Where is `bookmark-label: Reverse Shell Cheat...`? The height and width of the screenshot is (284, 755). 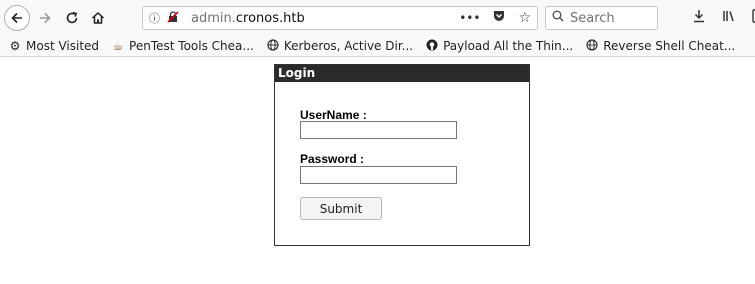
bookmark-label: Reverse Shell Cheat... is located at coordinates (669, 46).